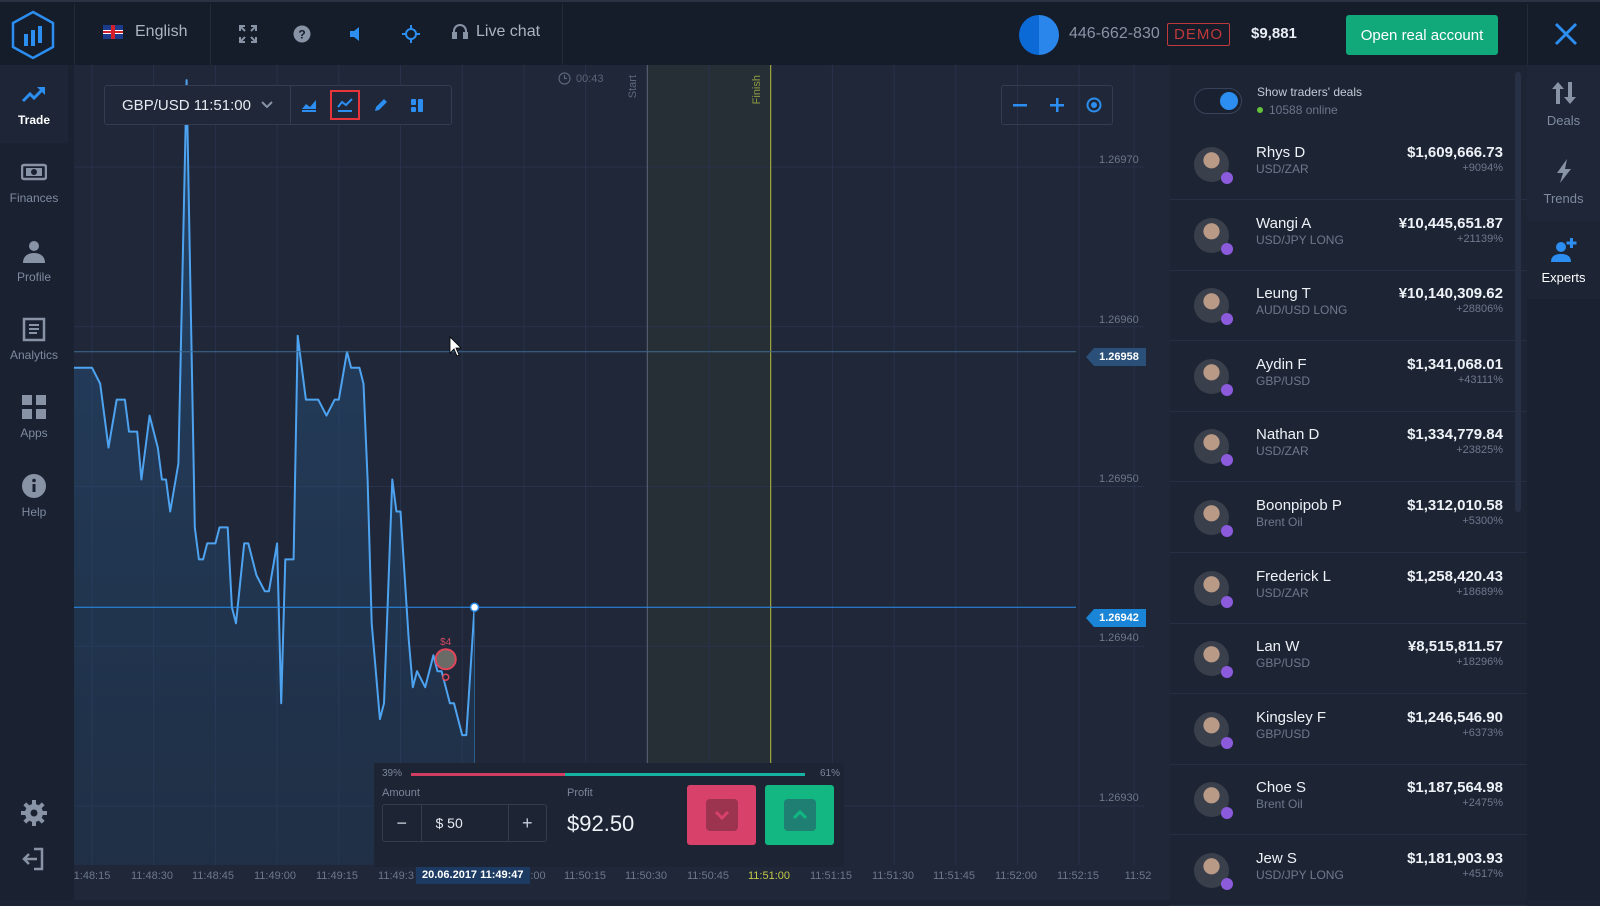 The width and height of the screenshot is (1600, 906). Describe the element at coordinates (1563, 120) in the screenshot. I see `rightnav-label: Deals` at that location.